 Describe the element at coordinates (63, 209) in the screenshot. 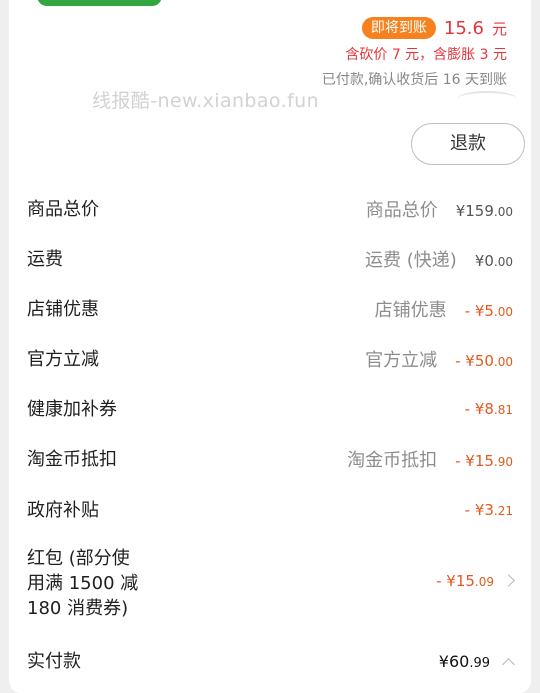

I see `row-label: 商品总价` at that location.